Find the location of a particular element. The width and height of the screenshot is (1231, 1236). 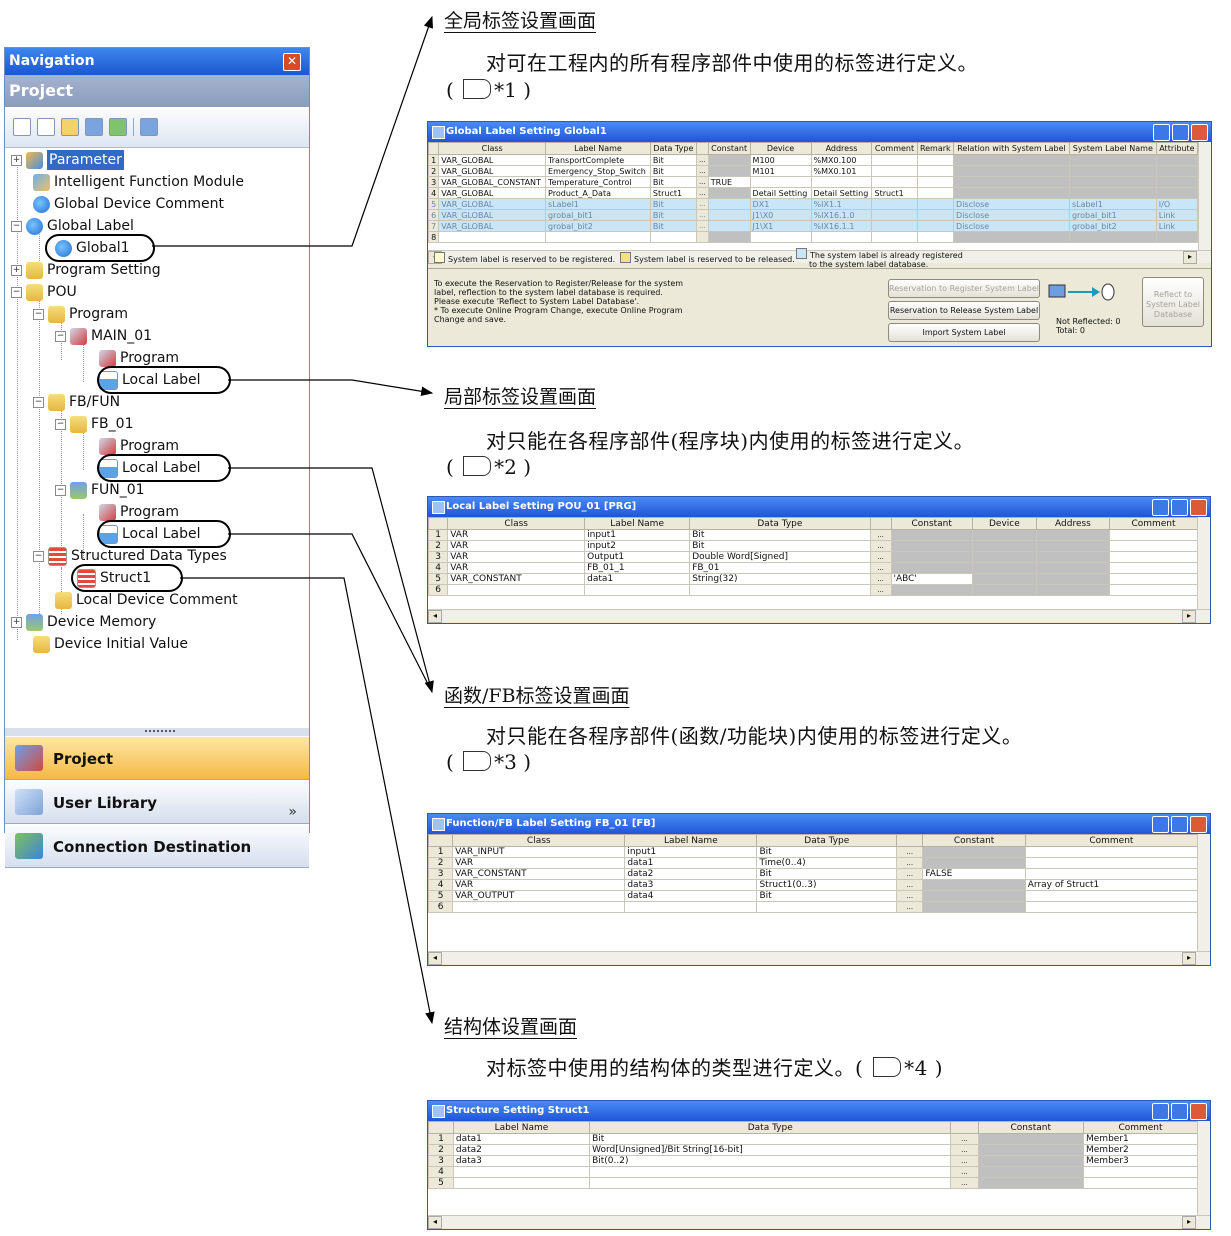

table-cell: Member2 is located at coordinates (1140, 1150).